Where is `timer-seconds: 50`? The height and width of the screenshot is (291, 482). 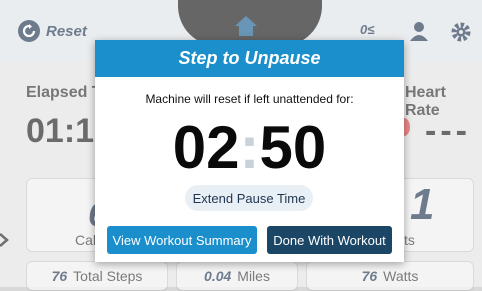
timer-seconds: 50 is located at coordinates (293, 147).